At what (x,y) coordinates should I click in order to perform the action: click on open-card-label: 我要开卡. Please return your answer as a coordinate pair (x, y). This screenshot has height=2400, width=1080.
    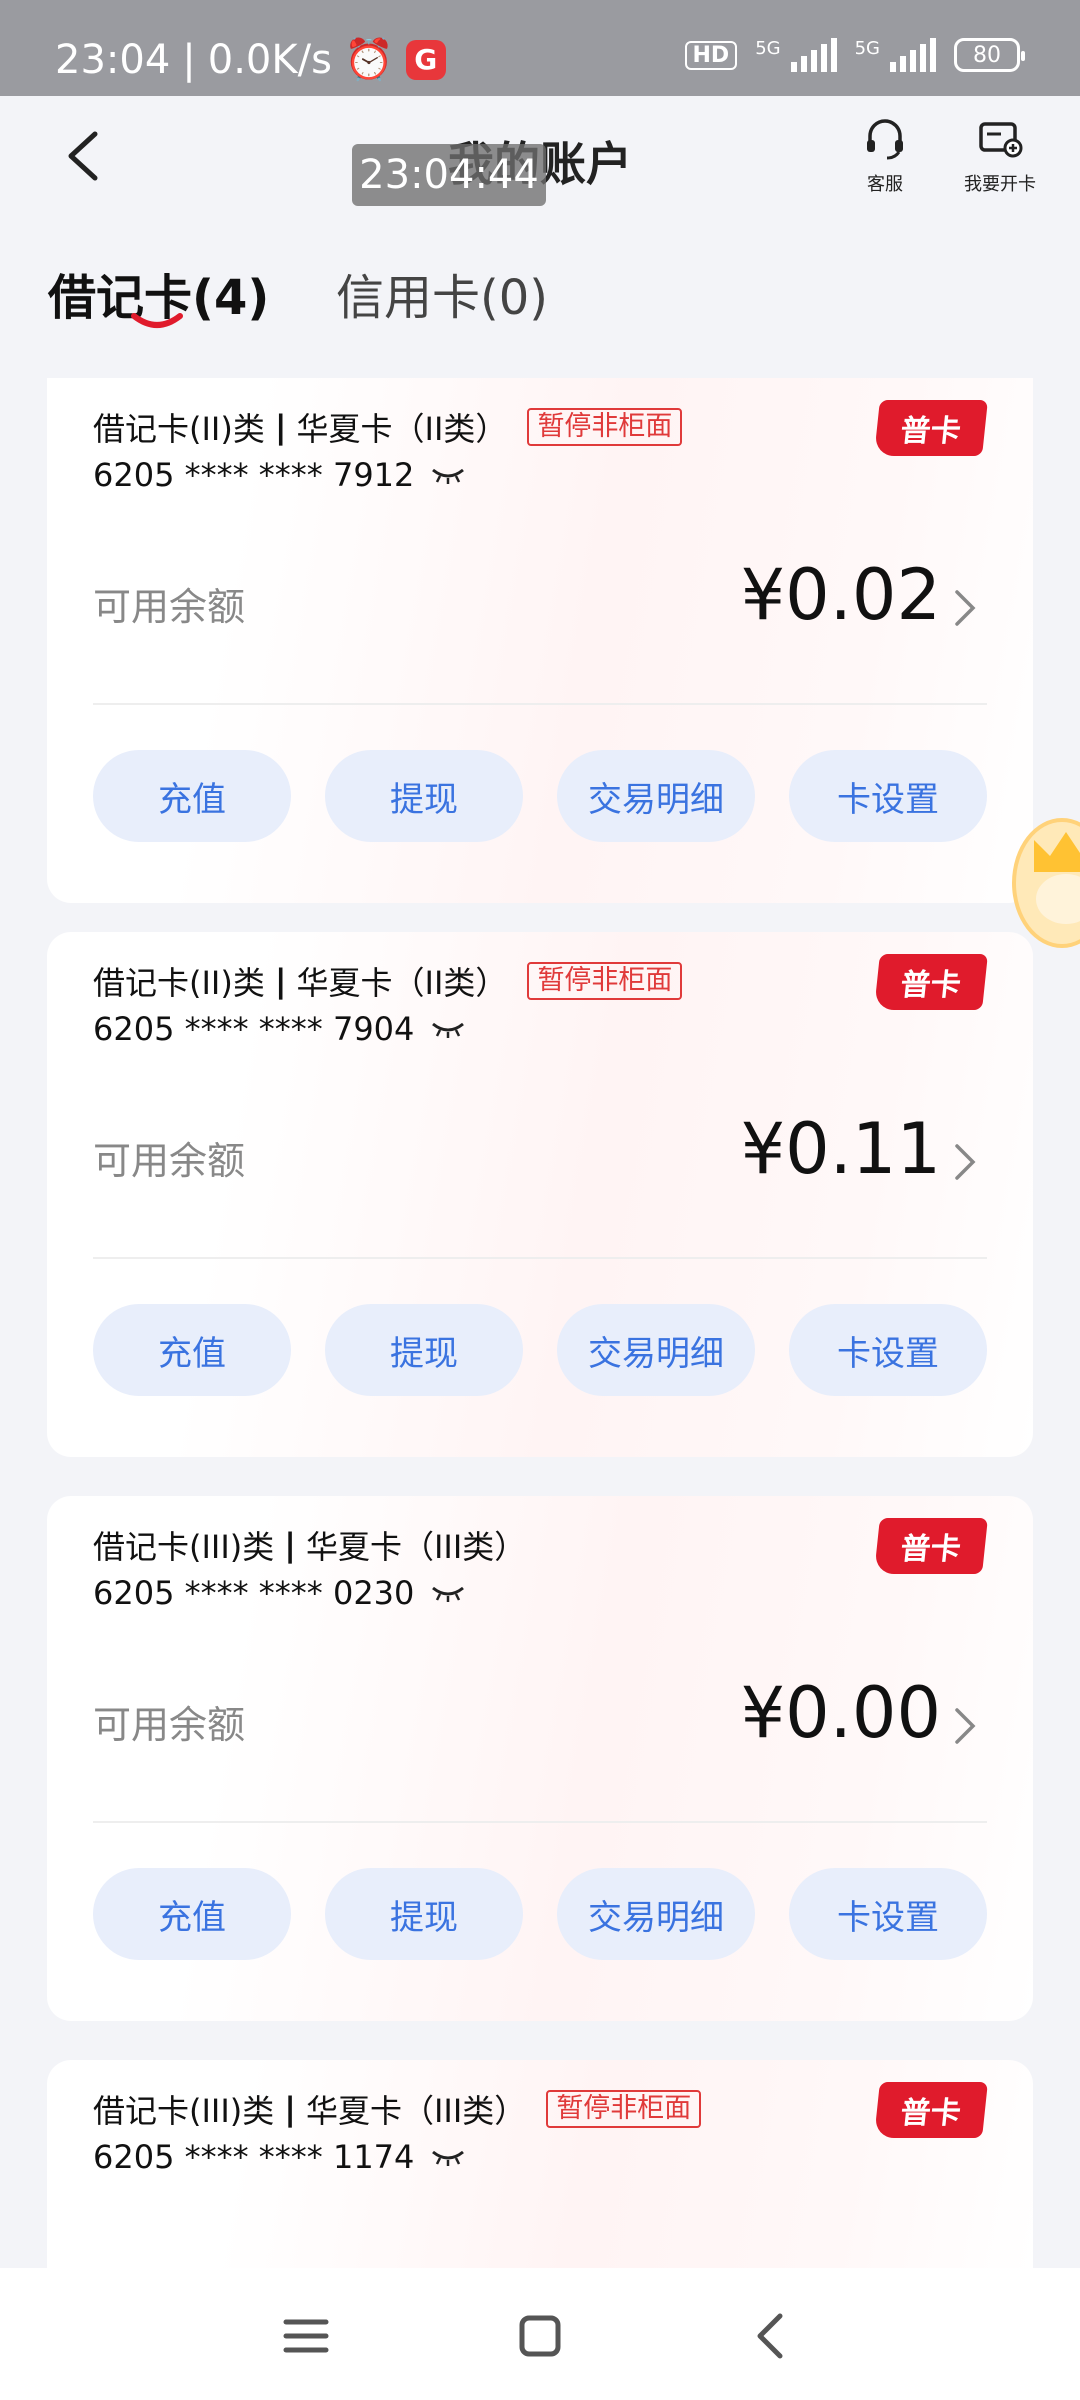
    Looking at the image, I should click on (1000, 184).